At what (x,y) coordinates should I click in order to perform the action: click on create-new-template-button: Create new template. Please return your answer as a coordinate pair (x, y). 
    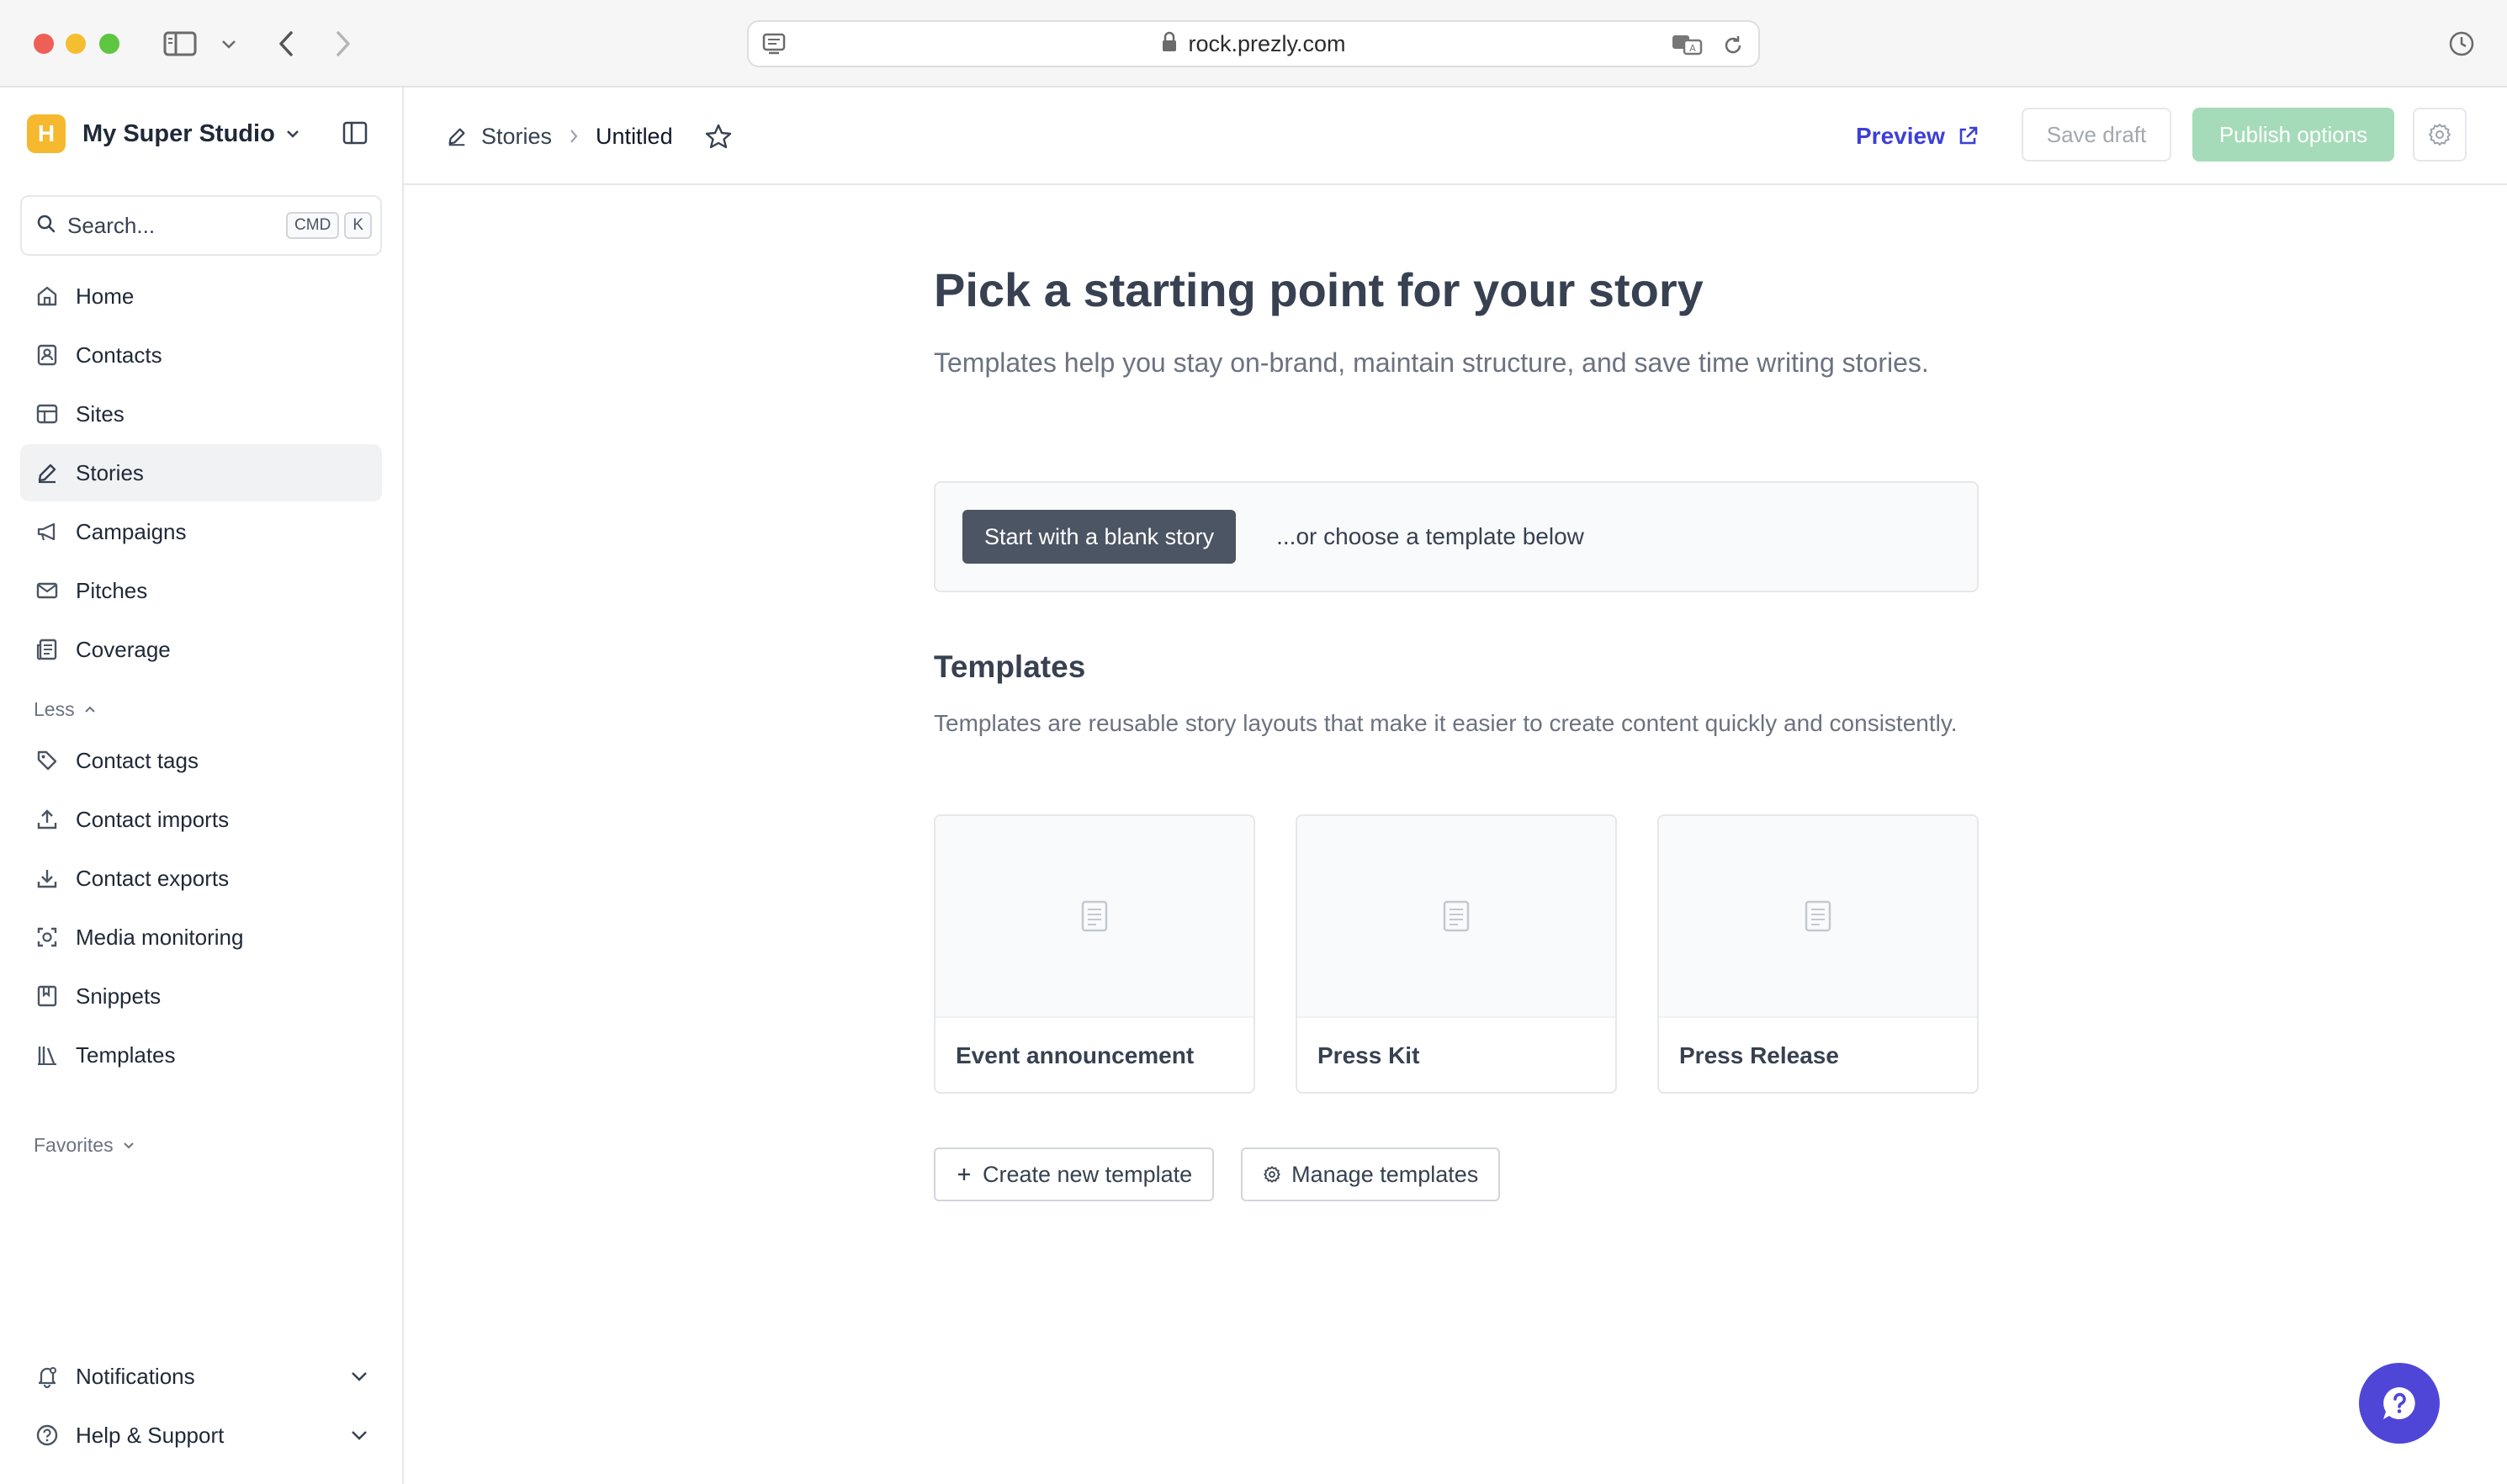
    Looking at the image, I should click on (1074, 1174).